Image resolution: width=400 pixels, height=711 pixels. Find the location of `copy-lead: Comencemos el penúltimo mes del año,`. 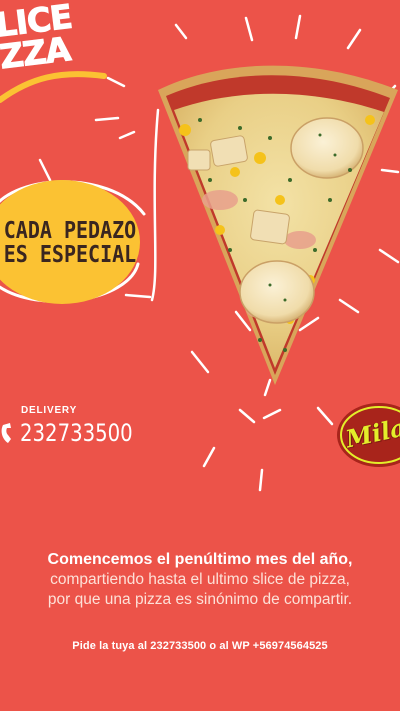

copy-lead: Comencemos el penúltimo mes del año, is located at coordinates (200, 559).